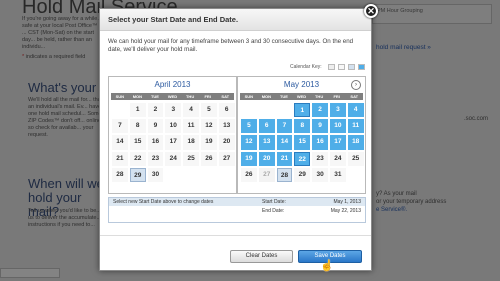 The height and width of the screenshot is (281, 500). What do you see at coordinates (356, 85) in the screenshot?
I see `next-month-icon: ›` at bounding box center [356, 85].